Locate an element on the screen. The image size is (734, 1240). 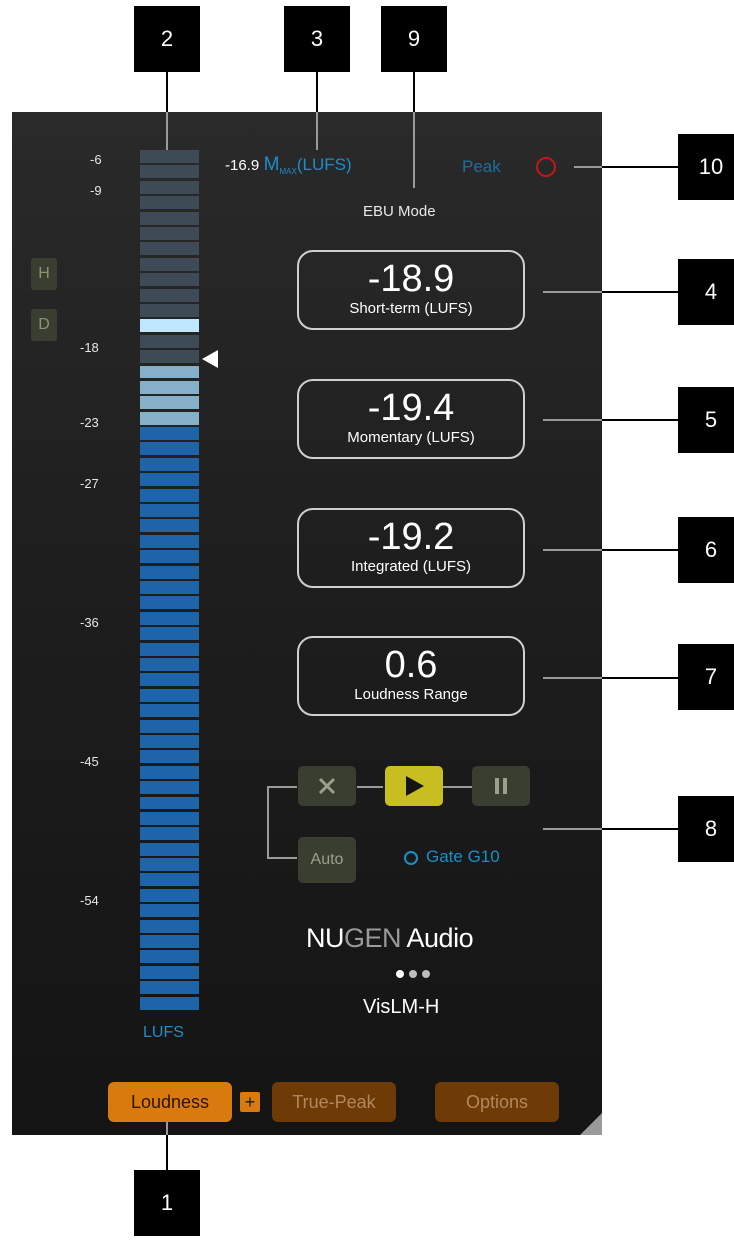
loudness-range-value: 0.6 is located at coordinates (411, 665).